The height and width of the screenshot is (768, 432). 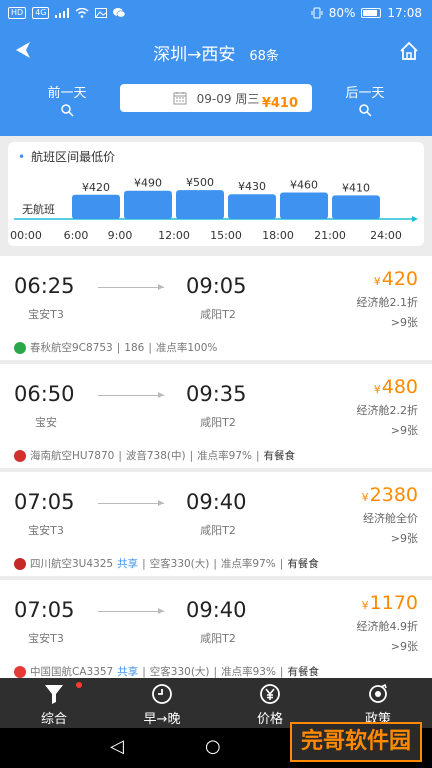 What do you see at coordinates (393, 603) in the screenshot?
I see `price-value: 1170` at bounding box center [393, 603].